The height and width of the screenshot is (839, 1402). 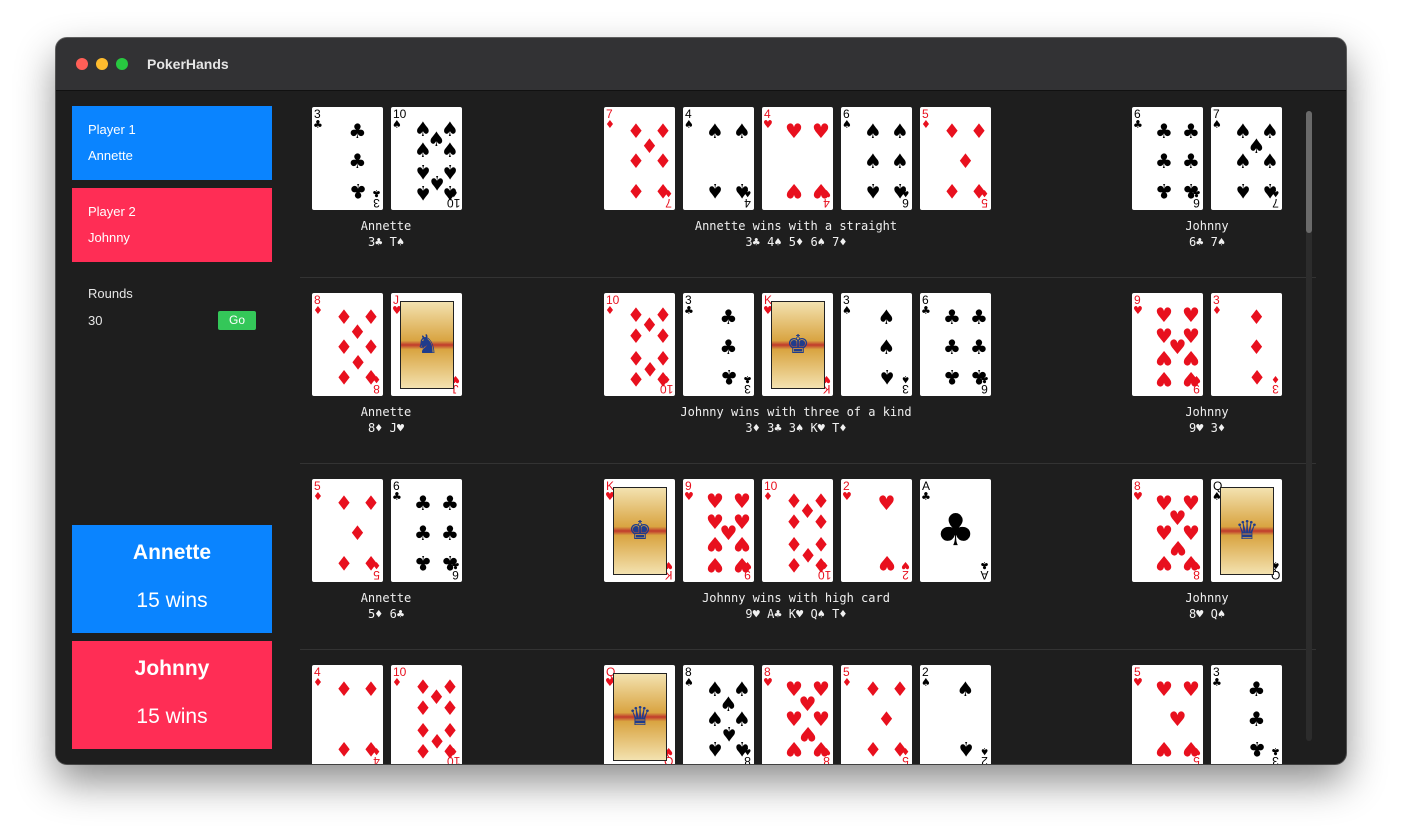 I want to click on playing-card: Q ♠ Q ♠ ♛, so click(x=1246, y=530).